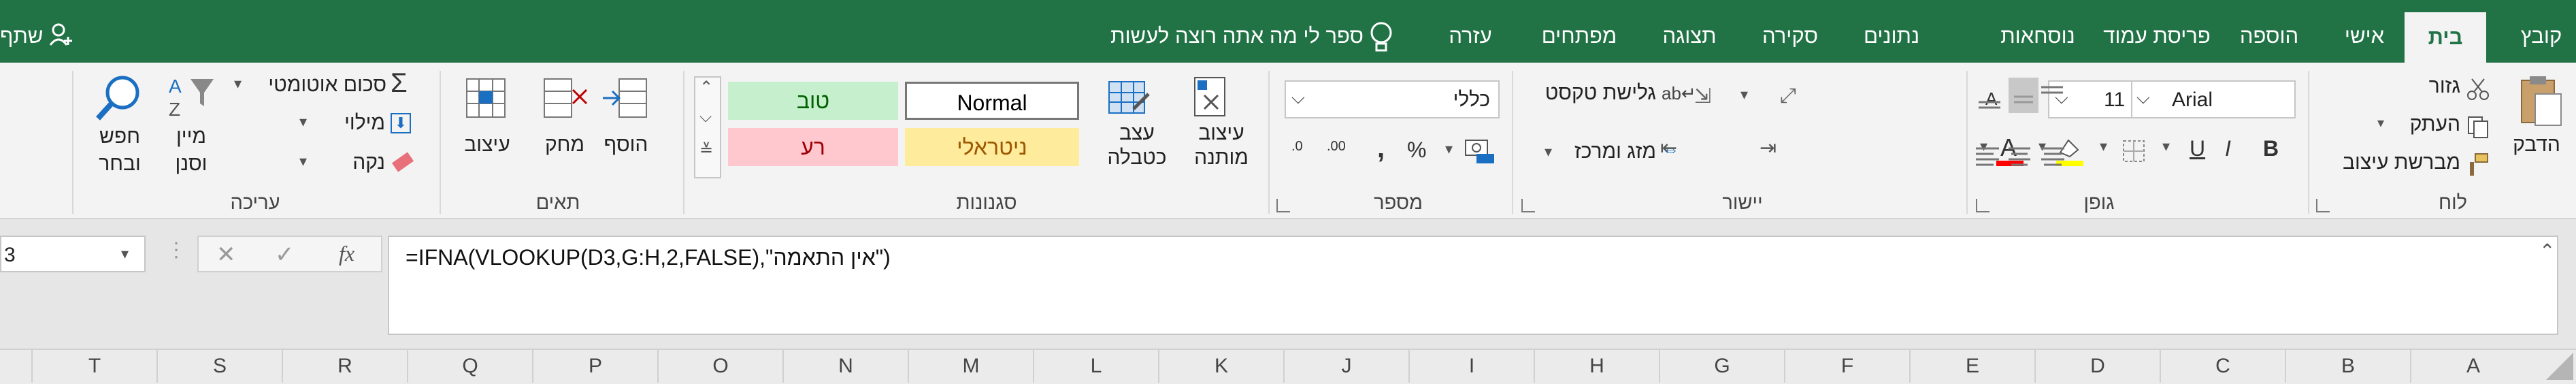  I want to click on column-header-s: S, so click(219, 366).